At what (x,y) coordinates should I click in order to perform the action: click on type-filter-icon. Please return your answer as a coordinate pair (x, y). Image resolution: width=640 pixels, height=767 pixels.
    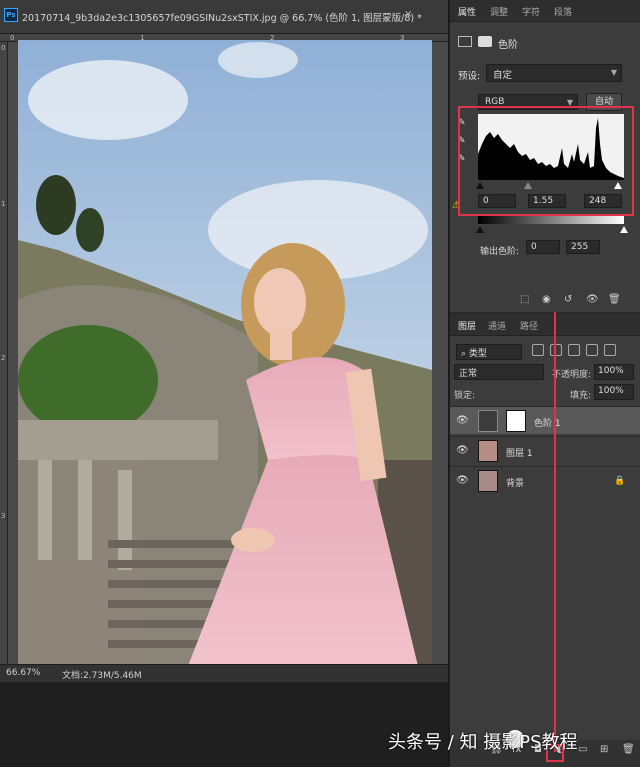
    Looking at the image, I should click on (574, 350).